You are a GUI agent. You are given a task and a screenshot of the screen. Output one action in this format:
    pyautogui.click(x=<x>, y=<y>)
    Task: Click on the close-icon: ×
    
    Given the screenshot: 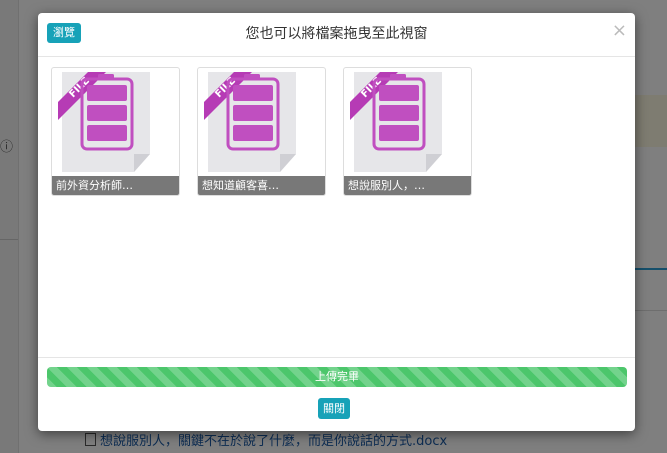 What is the action you would take?
    pyautogui.click(x=619, y=31)
    